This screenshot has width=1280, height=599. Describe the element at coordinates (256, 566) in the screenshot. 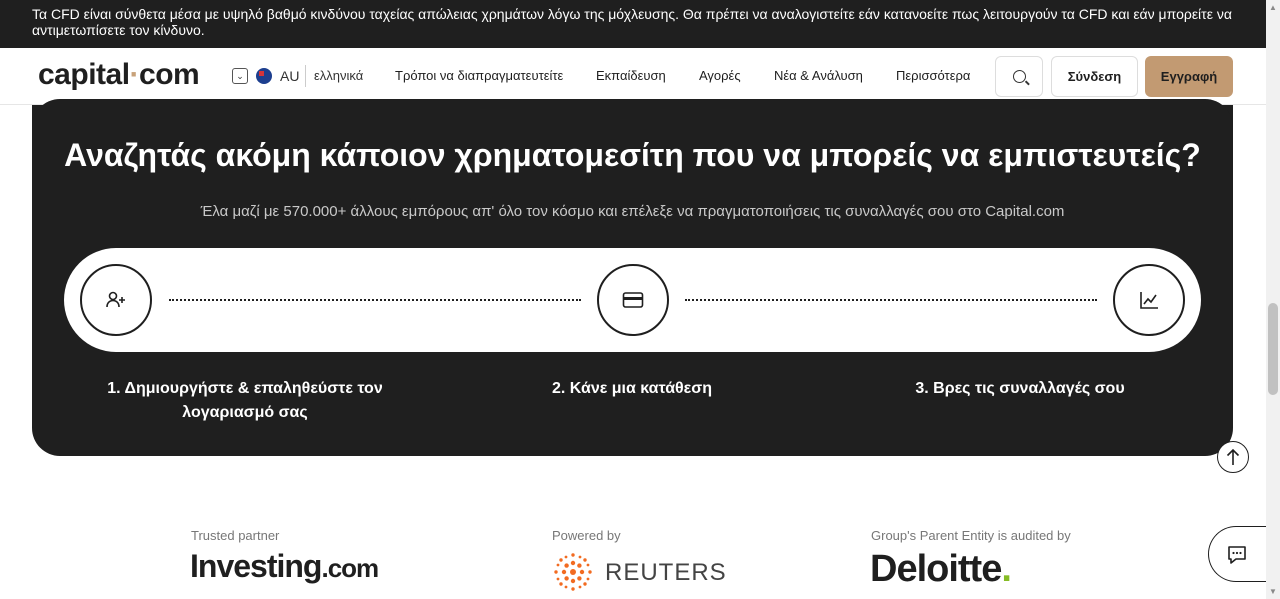

I see `investing-logo-main: Investing` at that location.